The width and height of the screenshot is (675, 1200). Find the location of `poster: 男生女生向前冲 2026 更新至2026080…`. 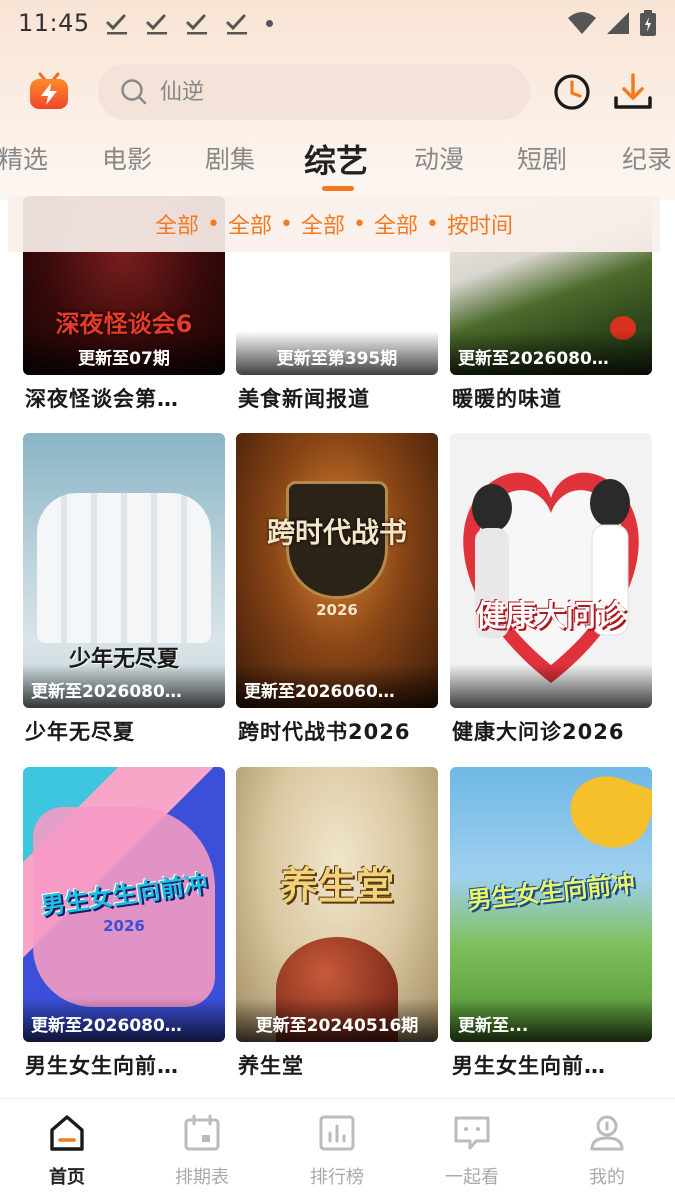

poster: 男生女生向前冲 2026 更新至2026080… is located at coordinates (124, 904).